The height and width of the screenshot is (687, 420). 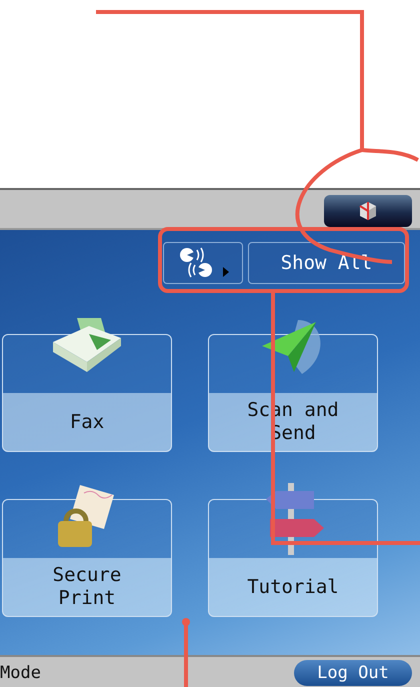 I want to click on triangle-icon, so click(x=226, y=272).